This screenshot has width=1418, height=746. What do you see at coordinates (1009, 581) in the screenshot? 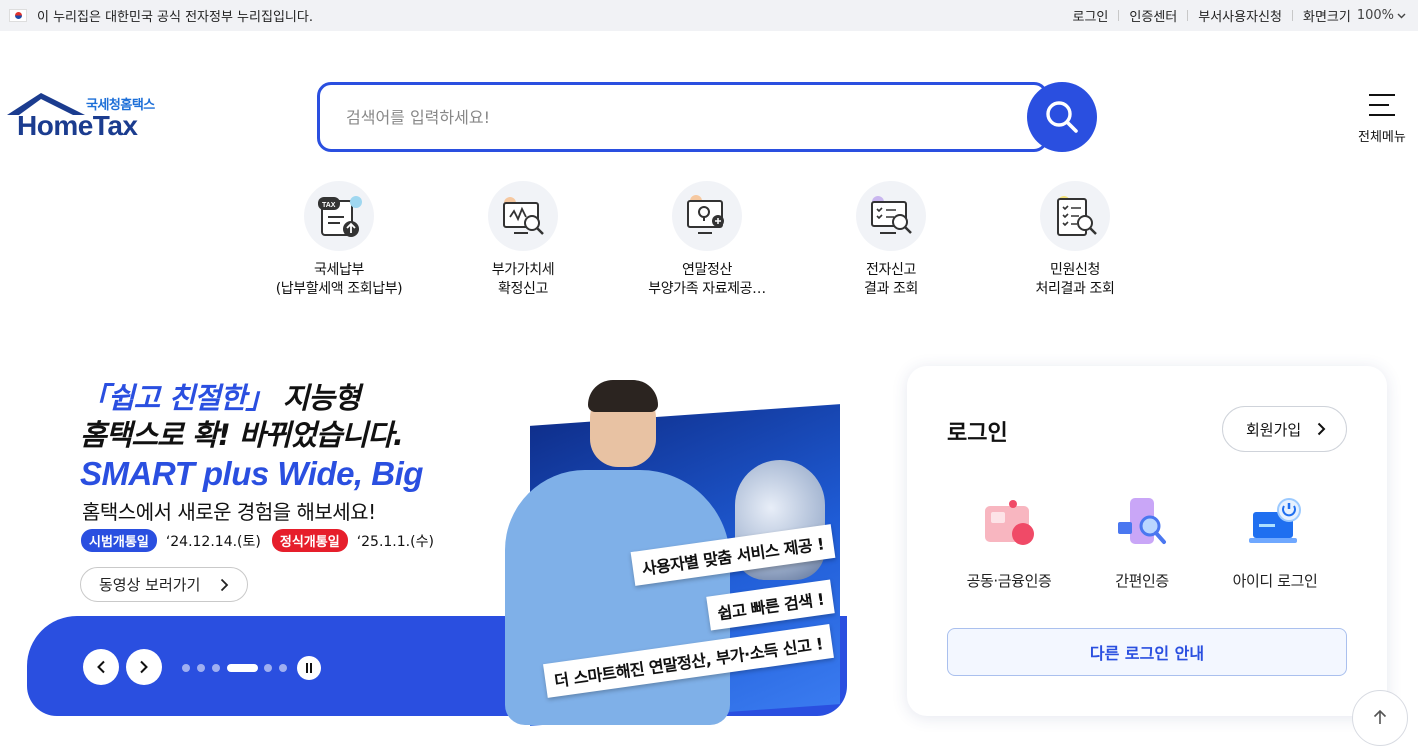
I see `certificate-login-label: 공동·금융인증` at bounding box center [1009, 581].